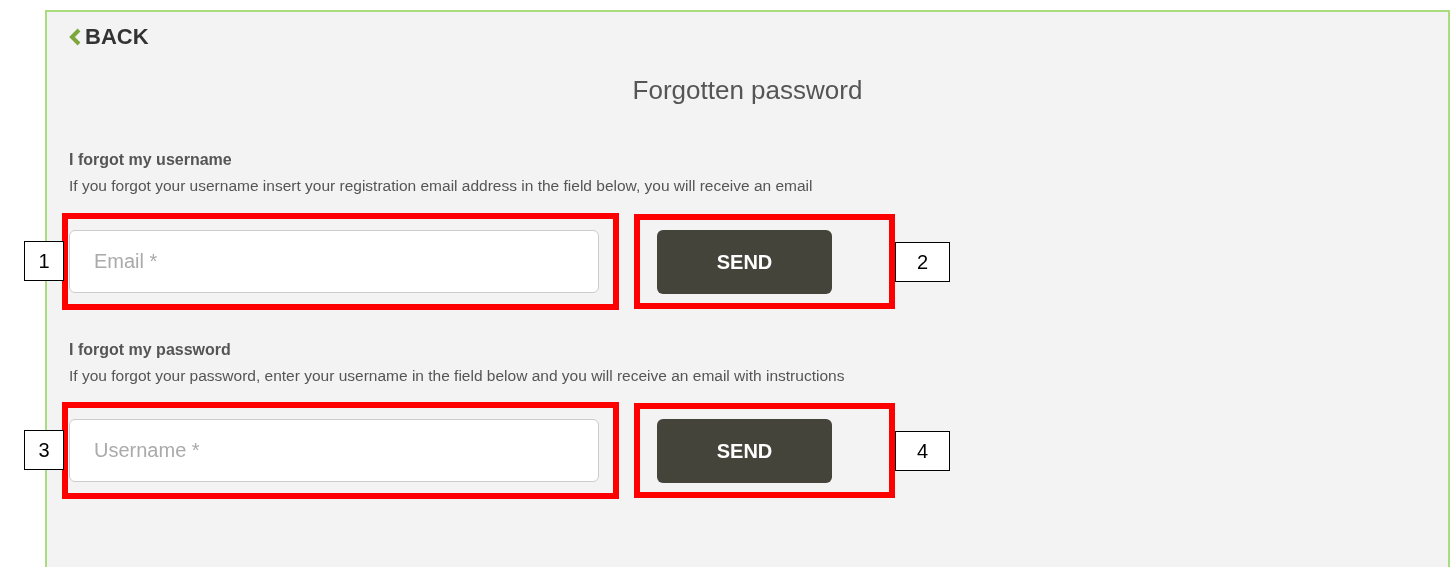 The image size is (1456, 567). What do you see at coordinates (109, 37) in the screenshot?
I see `back-link: BACK` at bounding box center [109, 37].